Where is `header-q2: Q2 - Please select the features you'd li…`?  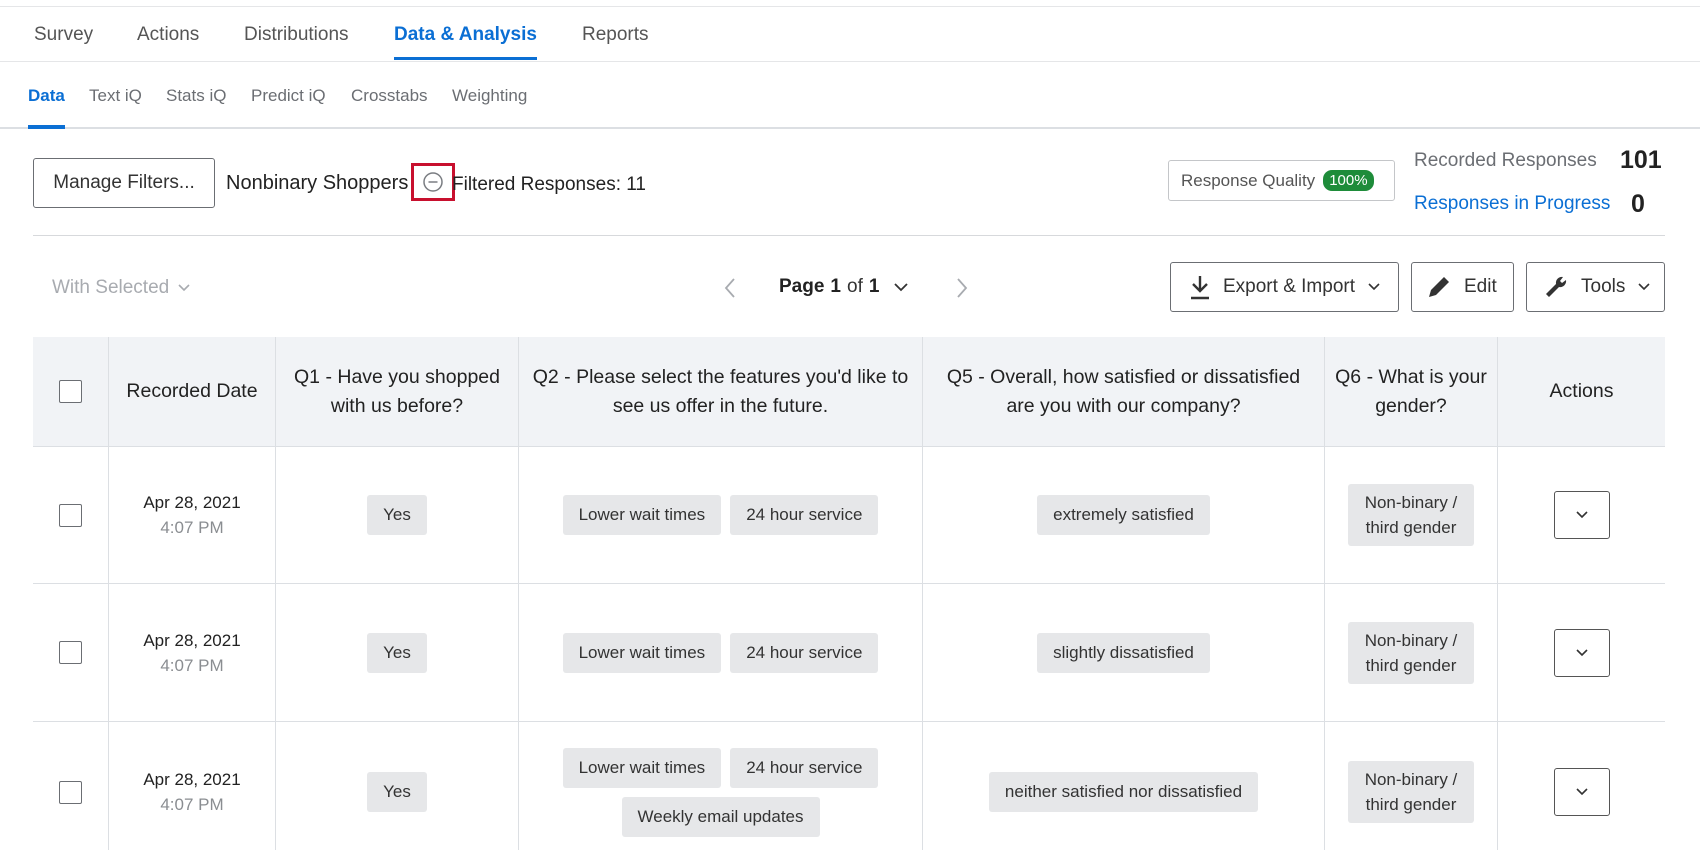 header-q2: Q2 - Please select the features you'd li… is located at coordinates (720, 392).